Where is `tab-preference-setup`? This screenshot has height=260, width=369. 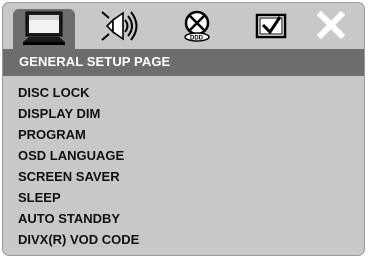
tab-preference-setup is located at coordinates (271, 26).